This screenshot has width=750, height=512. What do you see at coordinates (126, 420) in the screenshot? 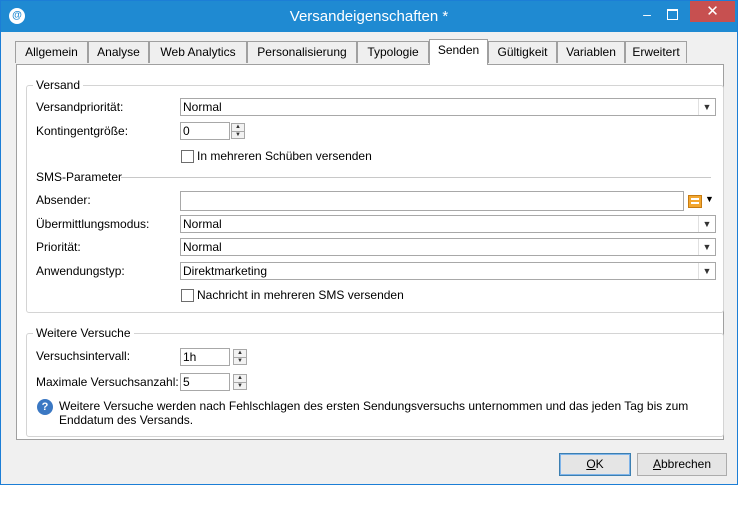
I see `info-text-line2: Enddatum des Versands.` at bounding box center [126, 420].